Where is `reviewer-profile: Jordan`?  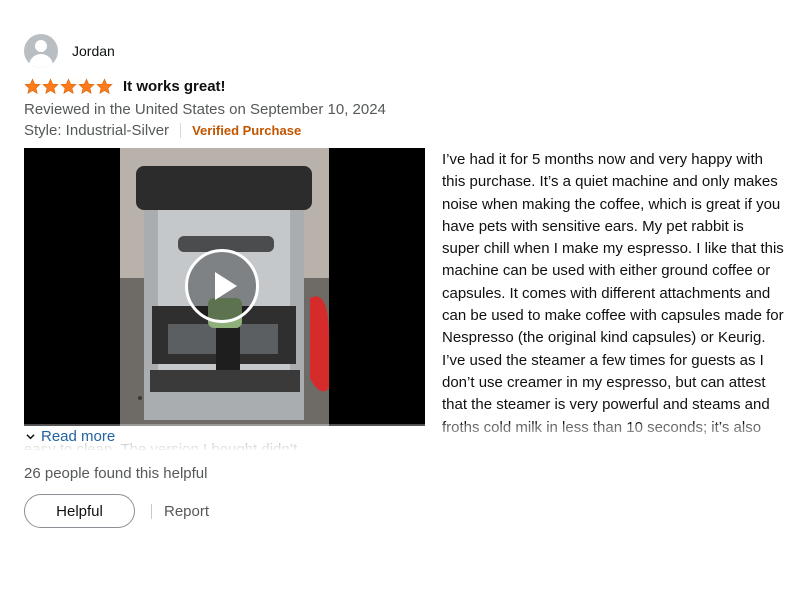
reviewer-profile: Jordan is located at coordinates (404, 51).